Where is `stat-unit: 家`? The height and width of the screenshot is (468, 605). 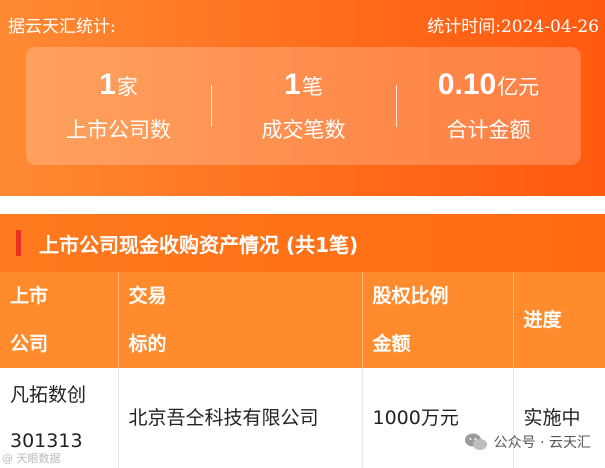 stat-unit: 家 is located at coordinates (127, 87).